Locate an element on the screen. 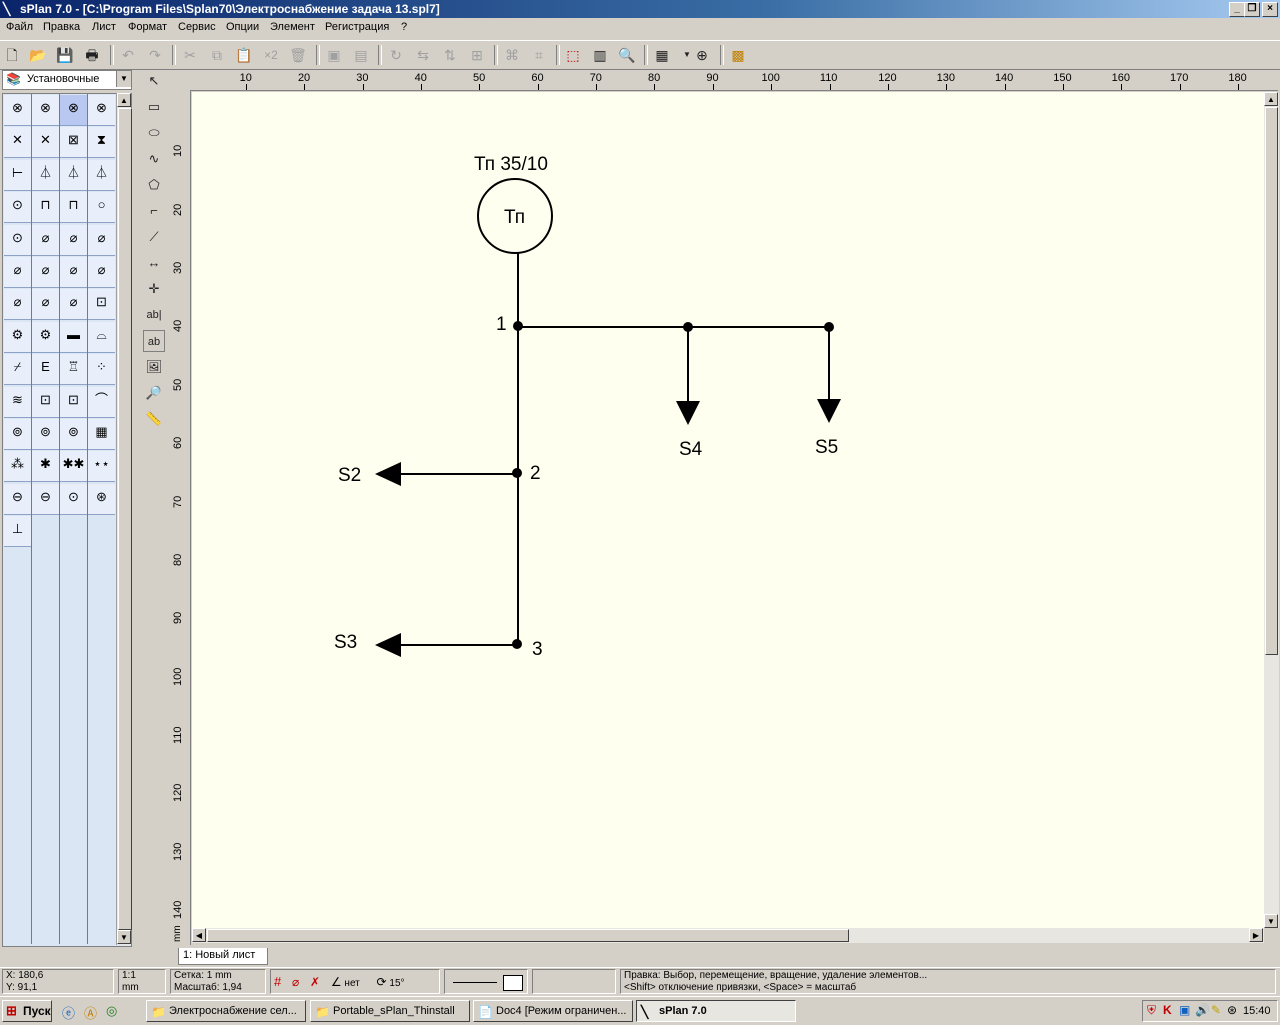 The height and width of the screenshot is (1025, 1280). library-component: ⊢ is located at coordinates (17, 175).